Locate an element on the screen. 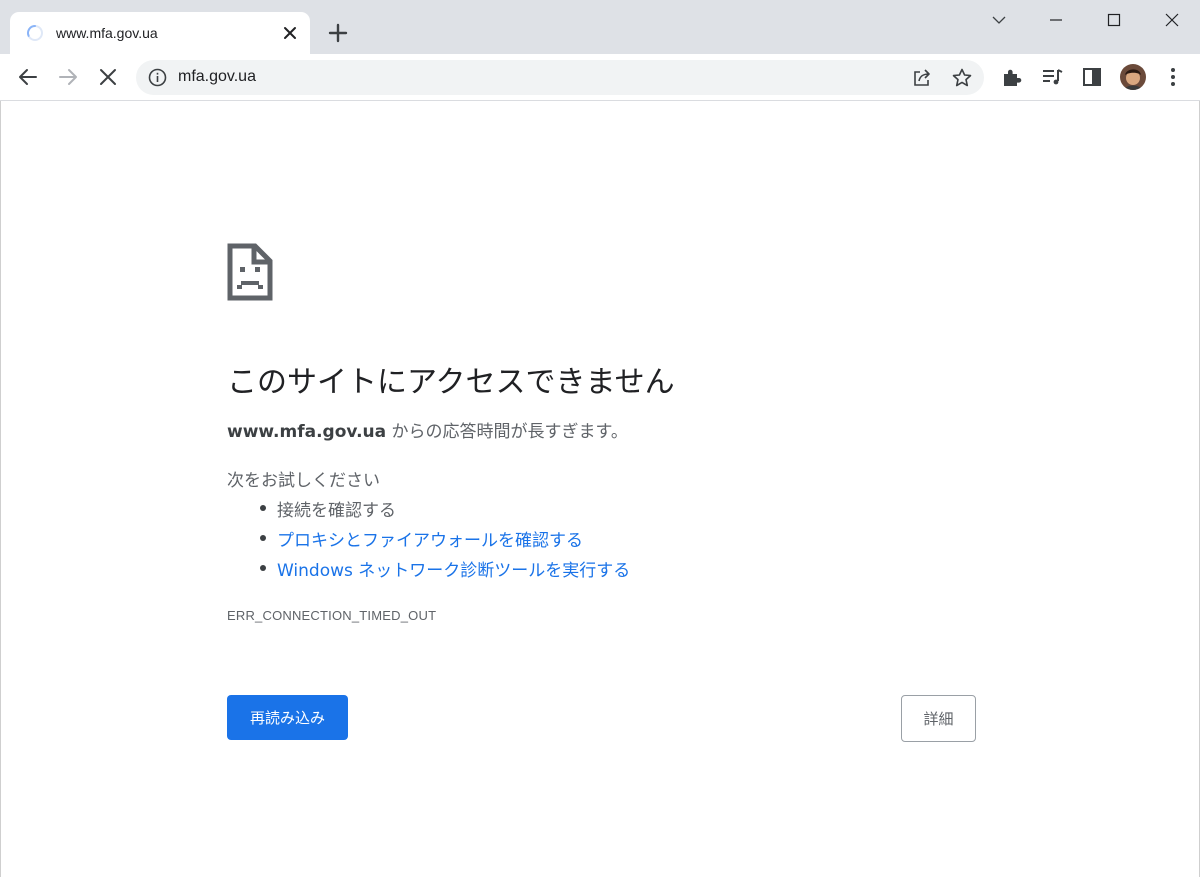 Image resolution: width=1200 pixels, height=877 pixels. profile-photo-icon is located at coordinates (1133, 77).